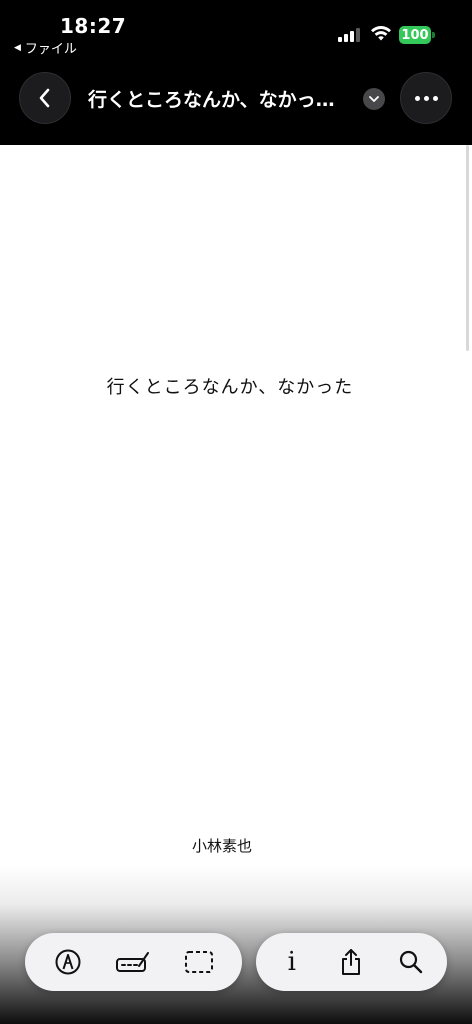 This screenshot has height=1024, width=472. I want to click on search-button, so click(411, 962).